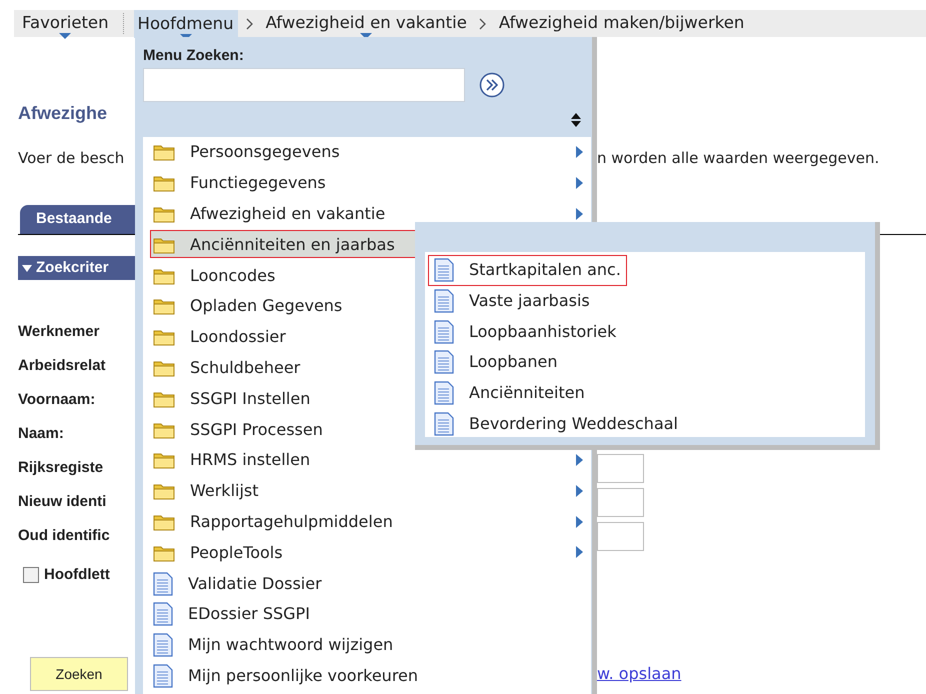 The image size is (926, 694). I want to click on menu-item: Anciënniteiten, so click(509, 393).